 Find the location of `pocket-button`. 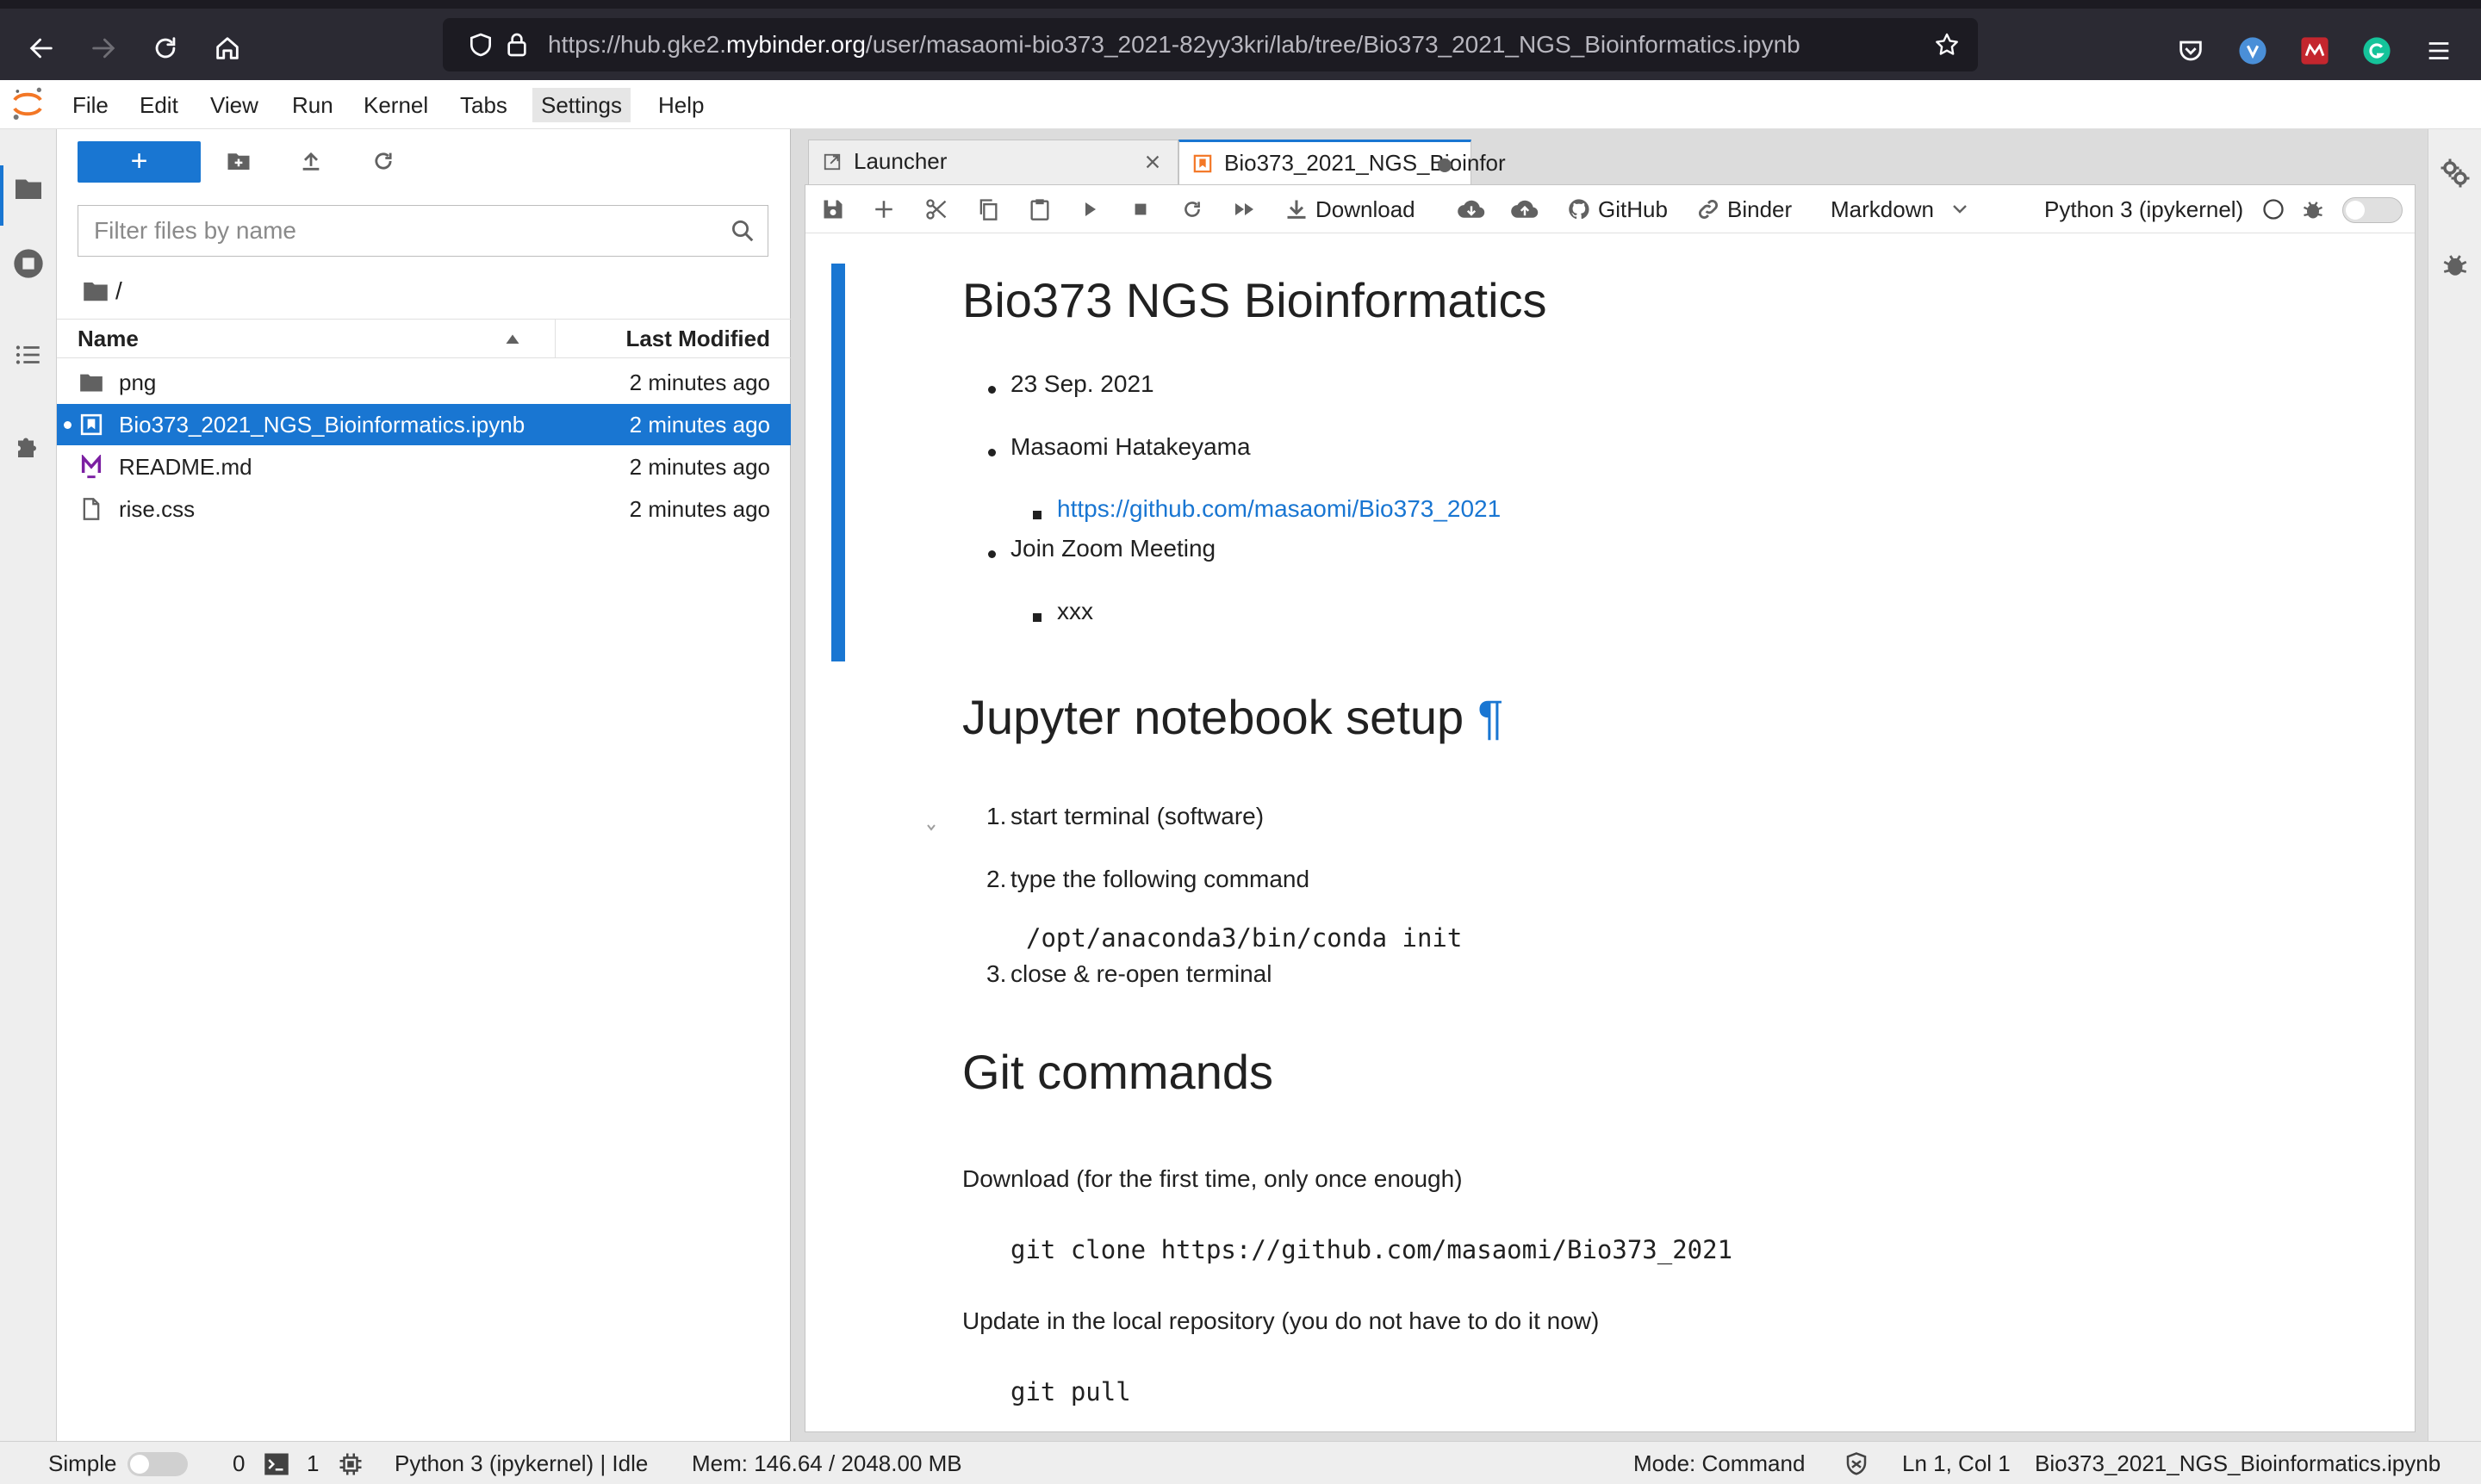

pocket-button is located at coordinates (2191, 50).